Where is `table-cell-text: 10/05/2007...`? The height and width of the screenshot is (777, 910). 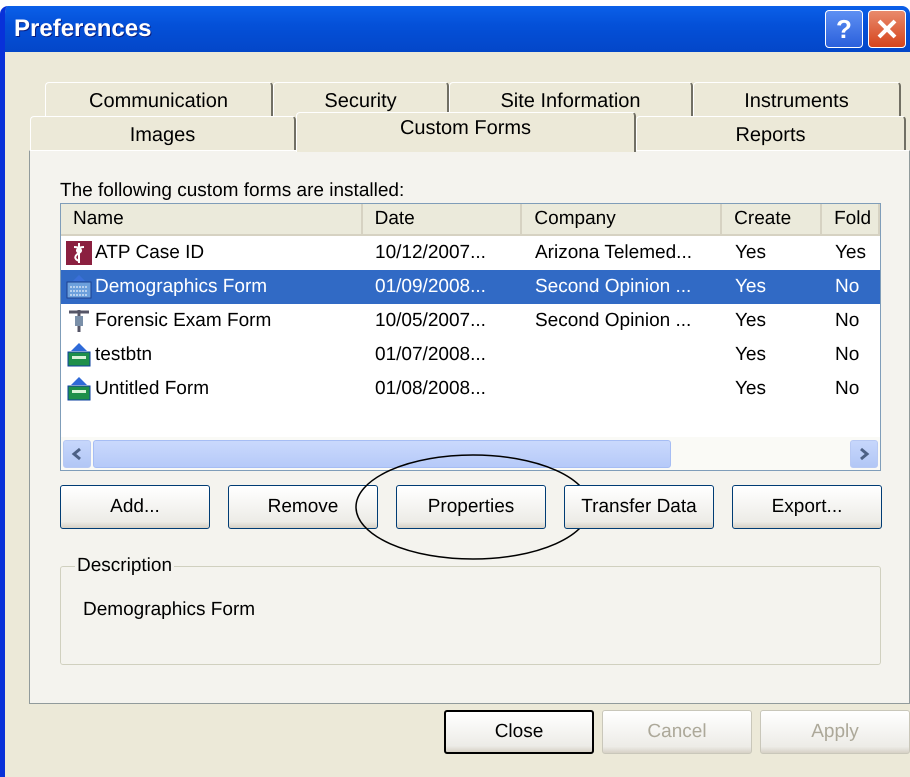
table-cell-text: 10/05/2007... is located at coordinates (430, 321).